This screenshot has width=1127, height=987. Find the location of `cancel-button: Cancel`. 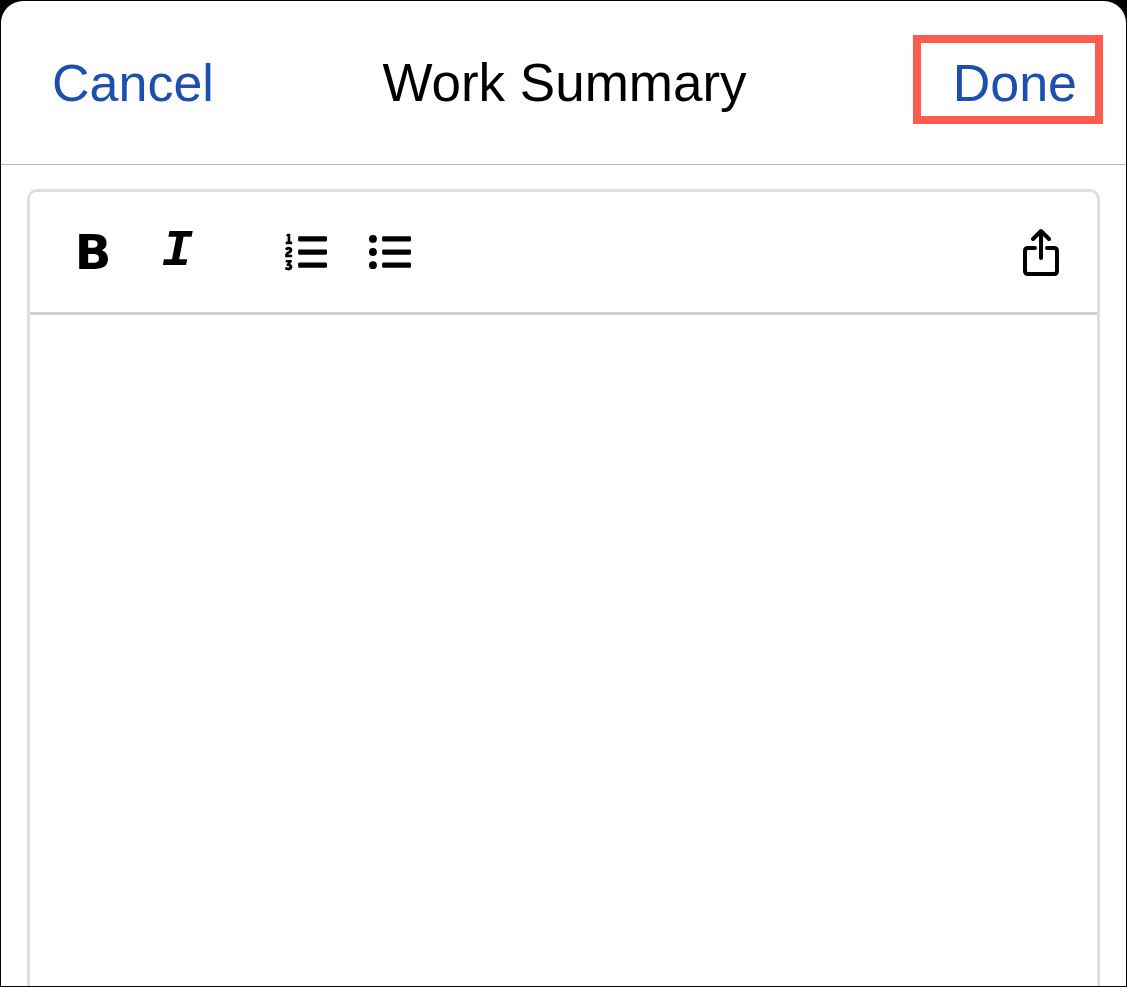

cancel-button: Cancel is located at coordinates (133, 82).